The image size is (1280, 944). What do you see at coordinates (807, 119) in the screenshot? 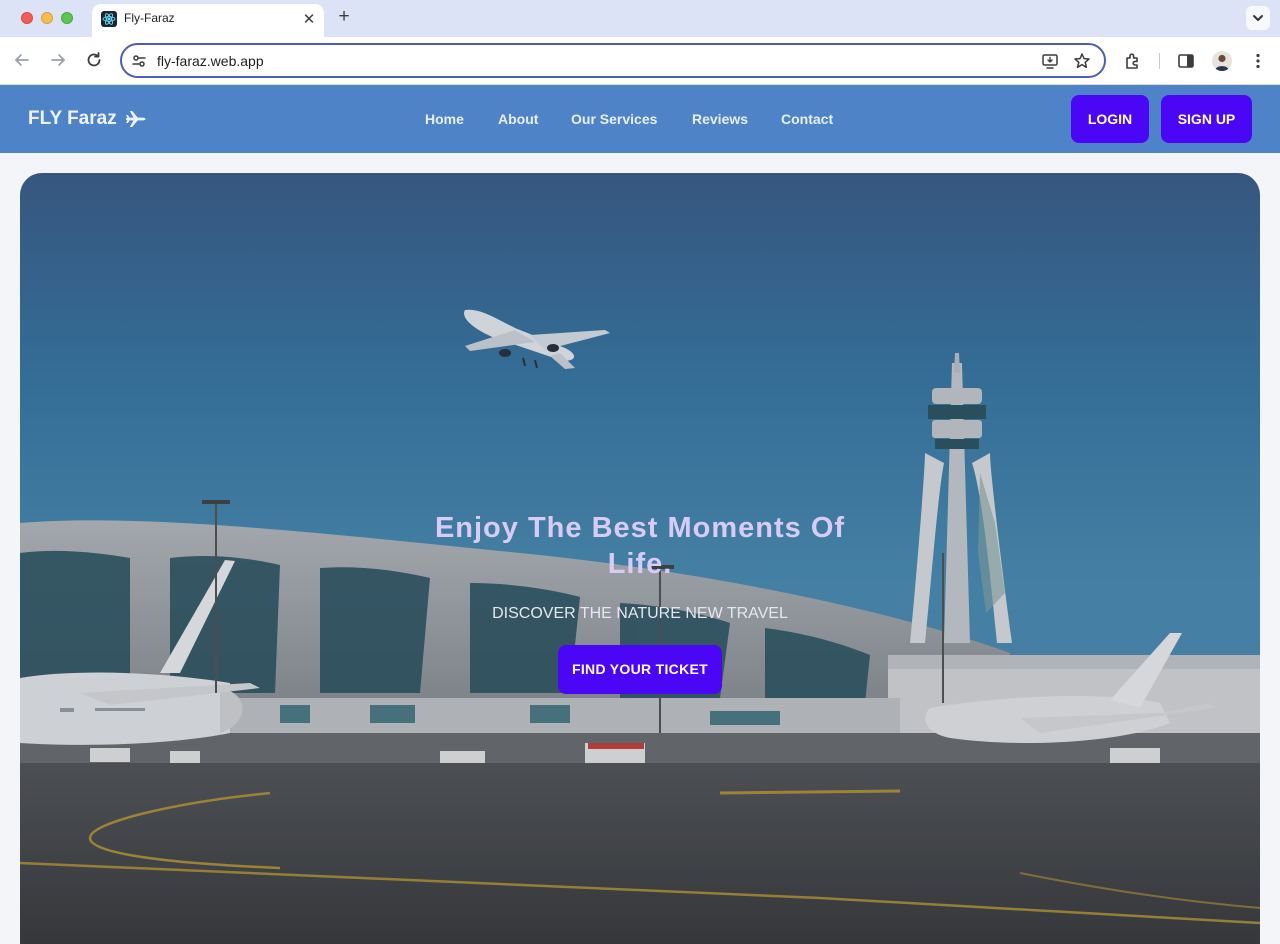
I see `nav-link-contact: Contact` at bounding box center [807, 119].